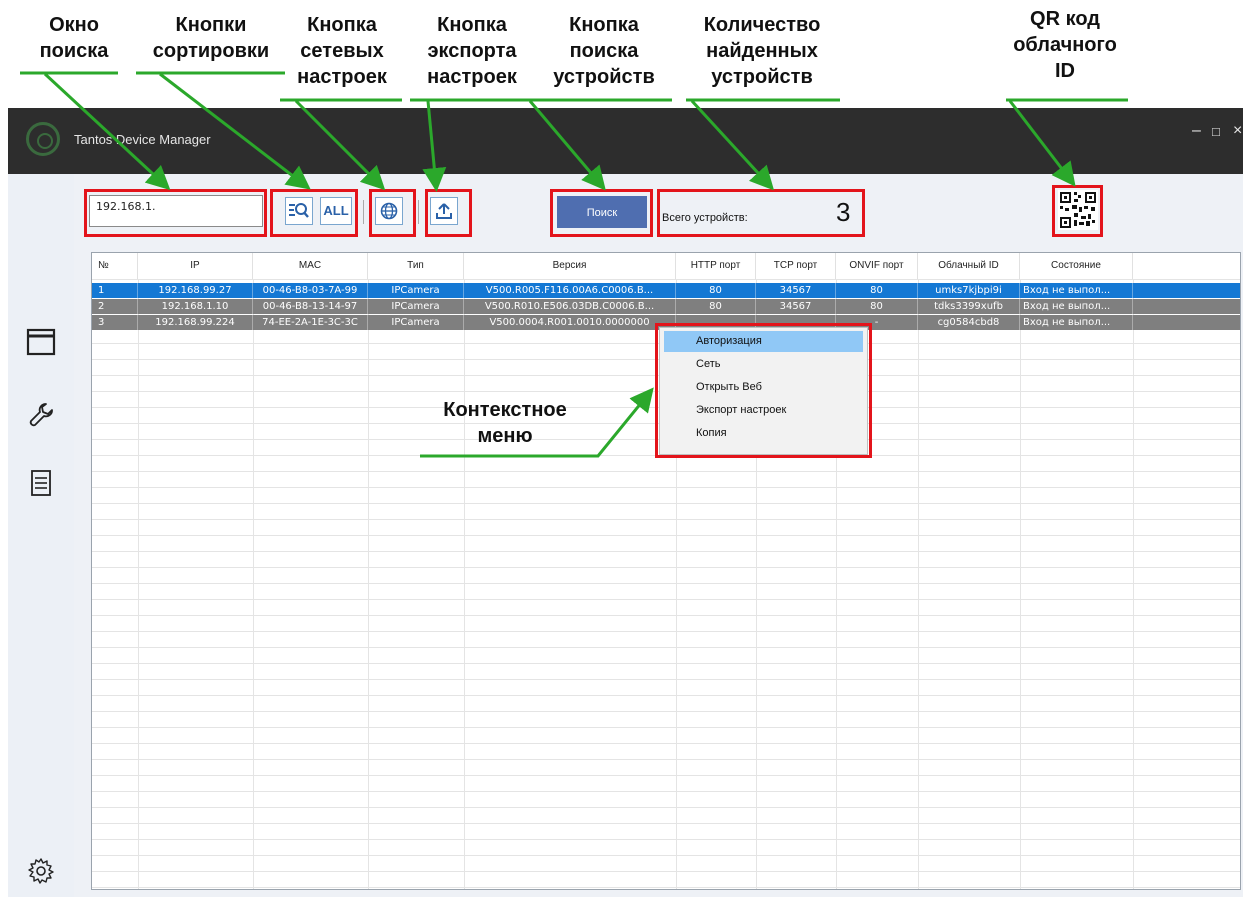  Describe the element at coordinates (310, 306) in the screenshot. I see `cell-mac: 00-46-B8-13-14-97` at that location.